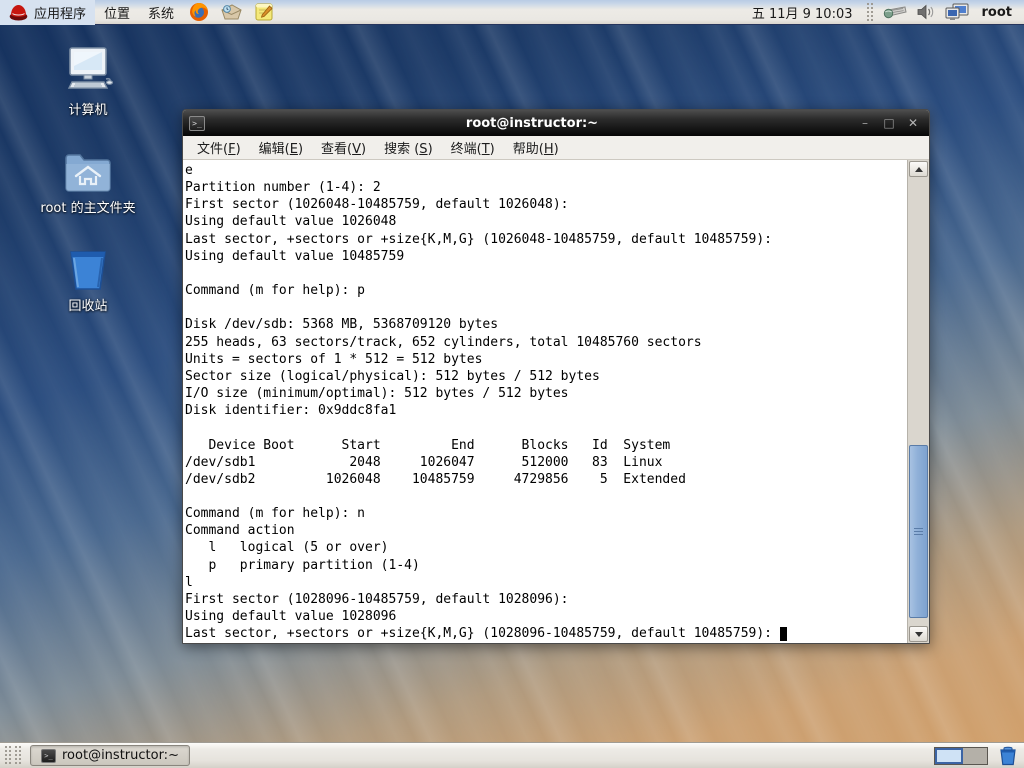  I want to click on volume-tray, so click(926, 12).